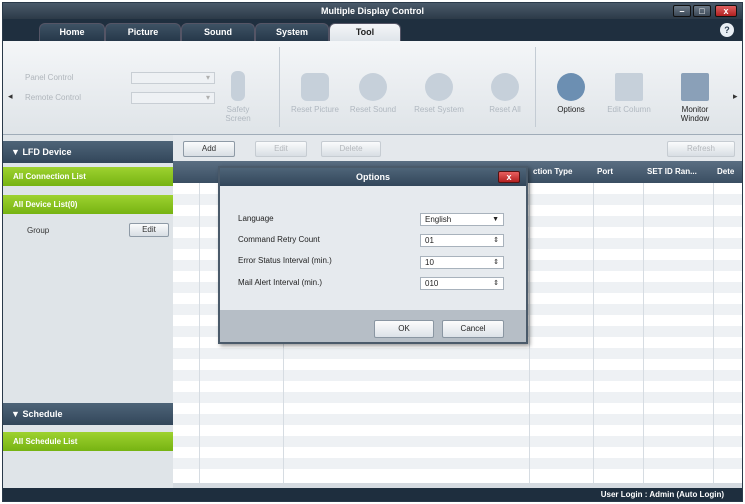 Image resolution: width=745 pixels, height=504 pixels. What do you see at coordinates (473, 329) in the screenshot?
I see `cancel-button: Cancel` at bounding box center [473, 329].